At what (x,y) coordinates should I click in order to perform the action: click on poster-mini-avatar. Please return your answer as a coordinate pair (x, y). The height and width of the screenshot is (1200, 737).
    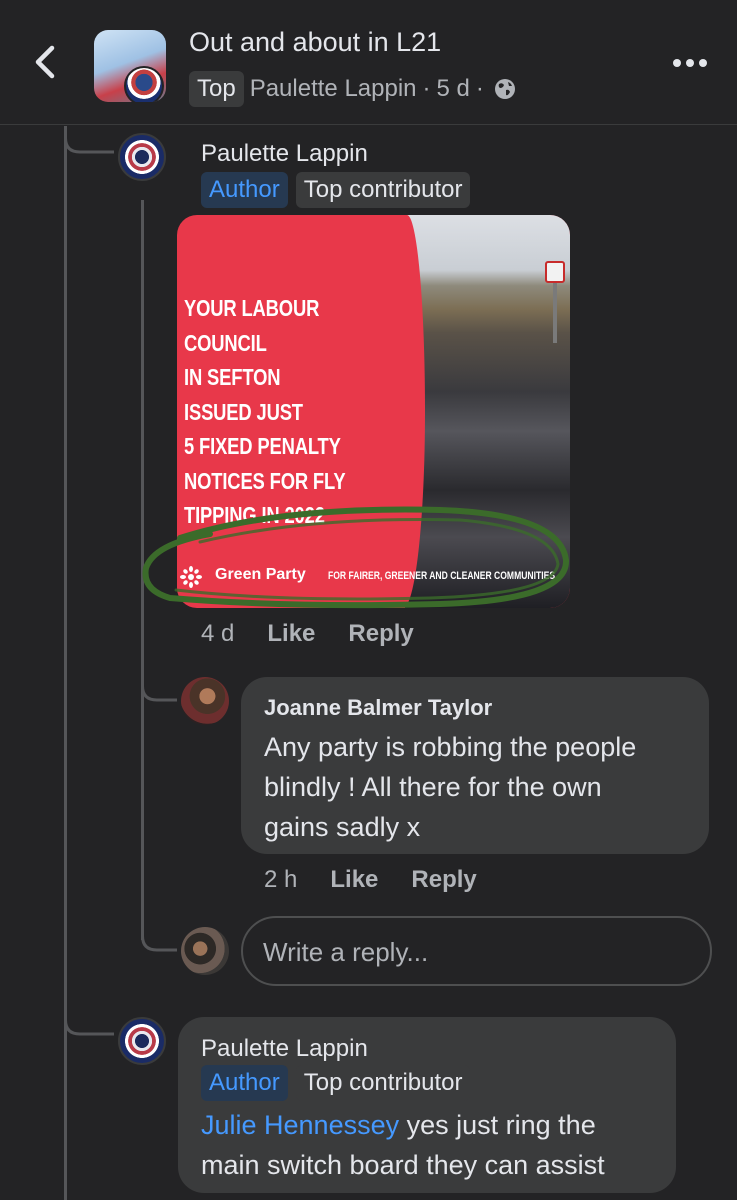
    Looking at the image, I should click on (144, 84).